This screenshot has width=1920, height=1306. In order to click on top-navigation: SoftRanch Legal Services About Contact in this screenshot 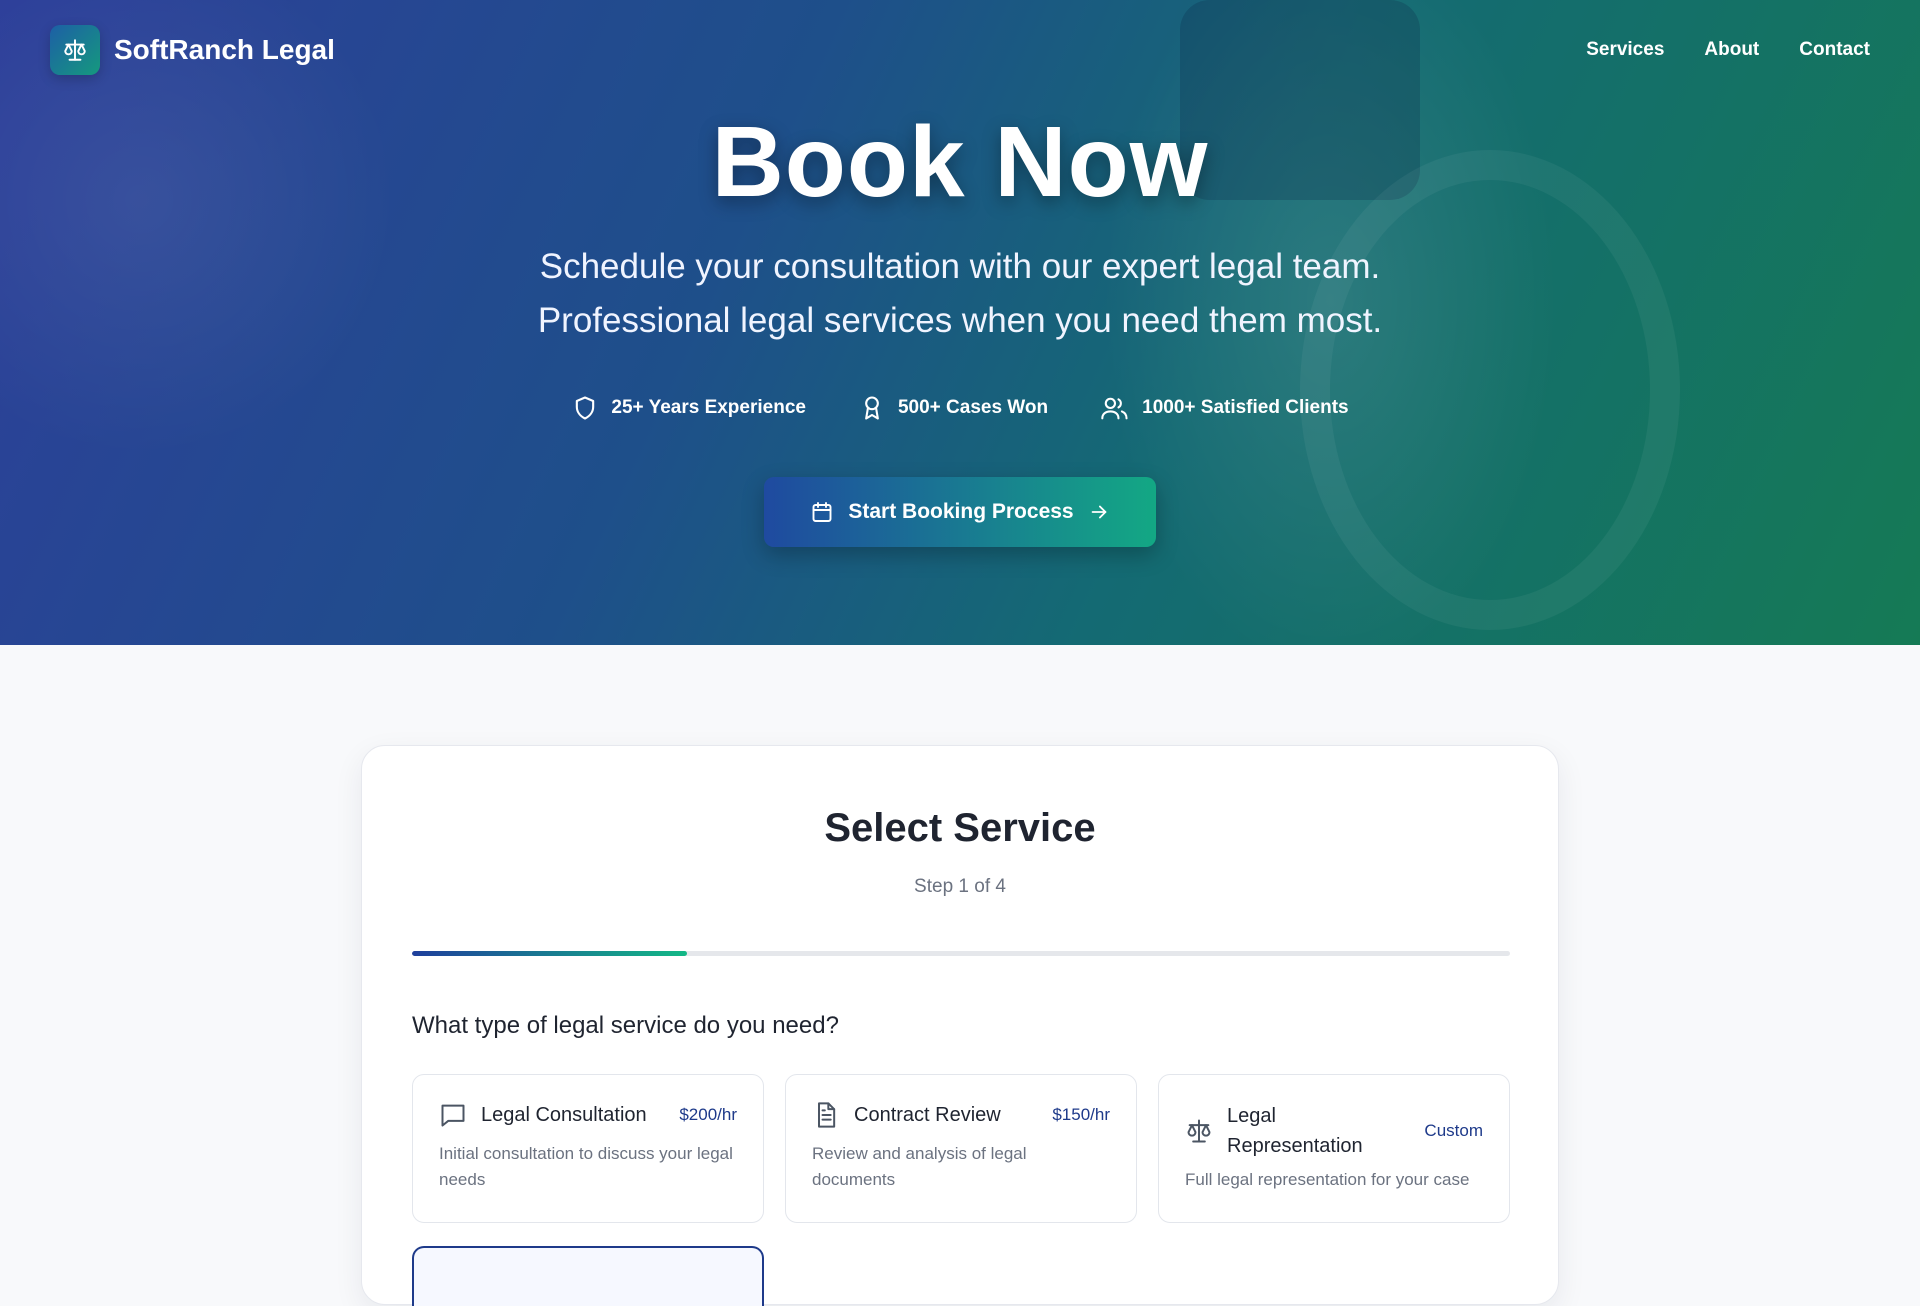, I will do `click(960, 50)`.